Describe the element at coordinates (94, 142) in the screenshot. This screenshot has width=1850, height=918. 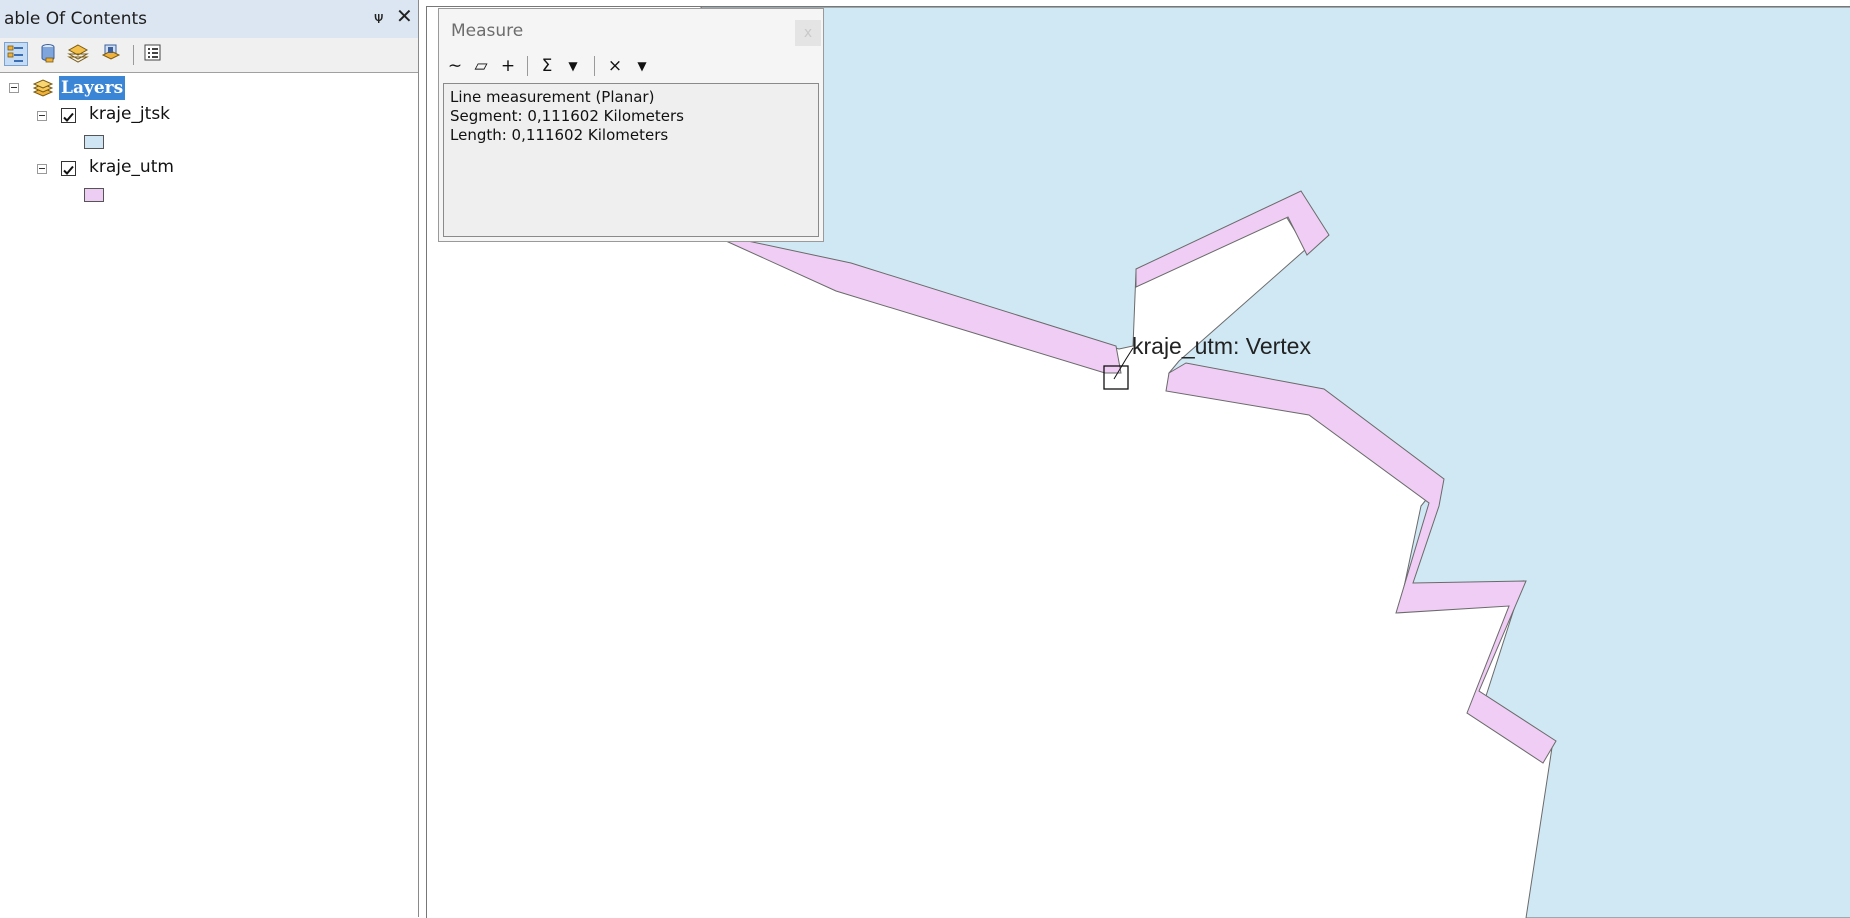
I see `layer-symbol-swatch-jtsk` at that location.